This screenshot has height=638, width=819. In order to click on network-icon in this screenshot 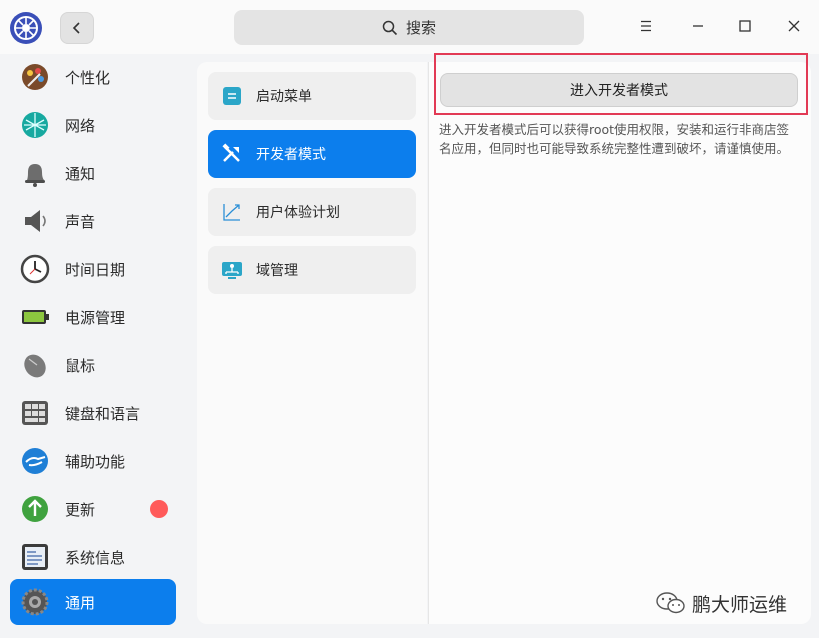, I will do `click(35, 125)`.